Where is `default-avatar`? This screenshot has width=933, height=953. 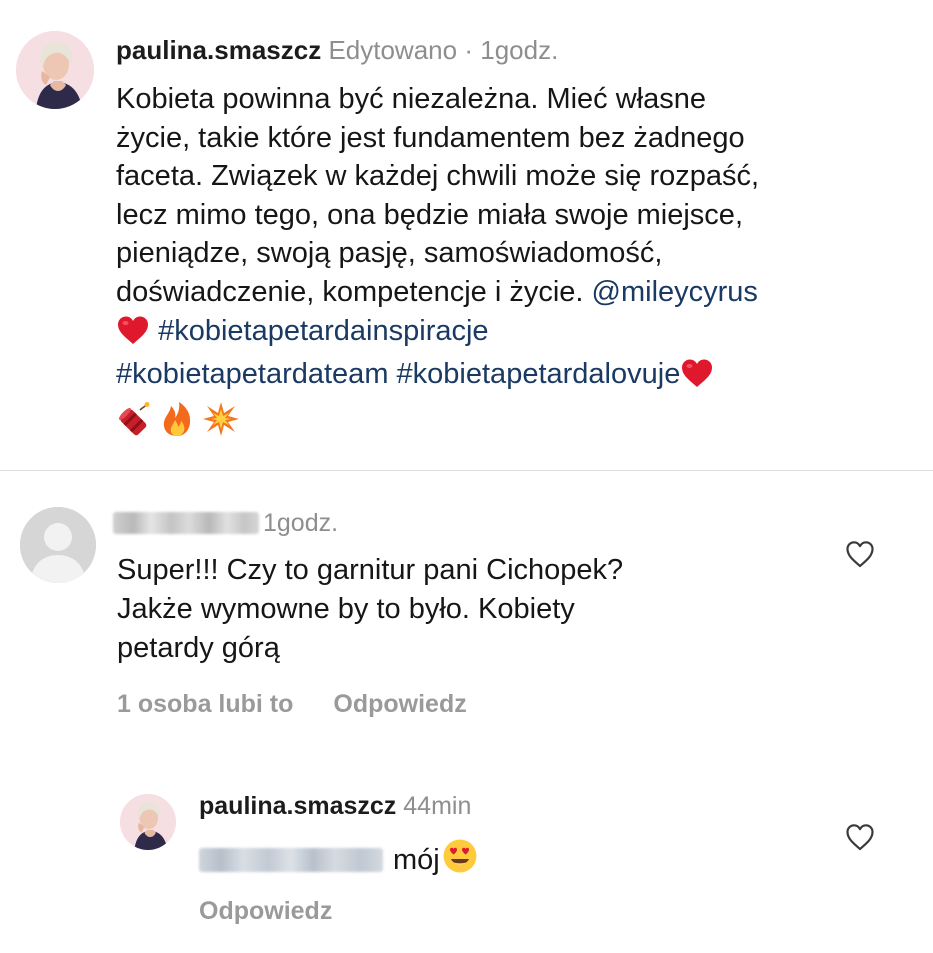
default-avatar is located at coordinates (58, 545).